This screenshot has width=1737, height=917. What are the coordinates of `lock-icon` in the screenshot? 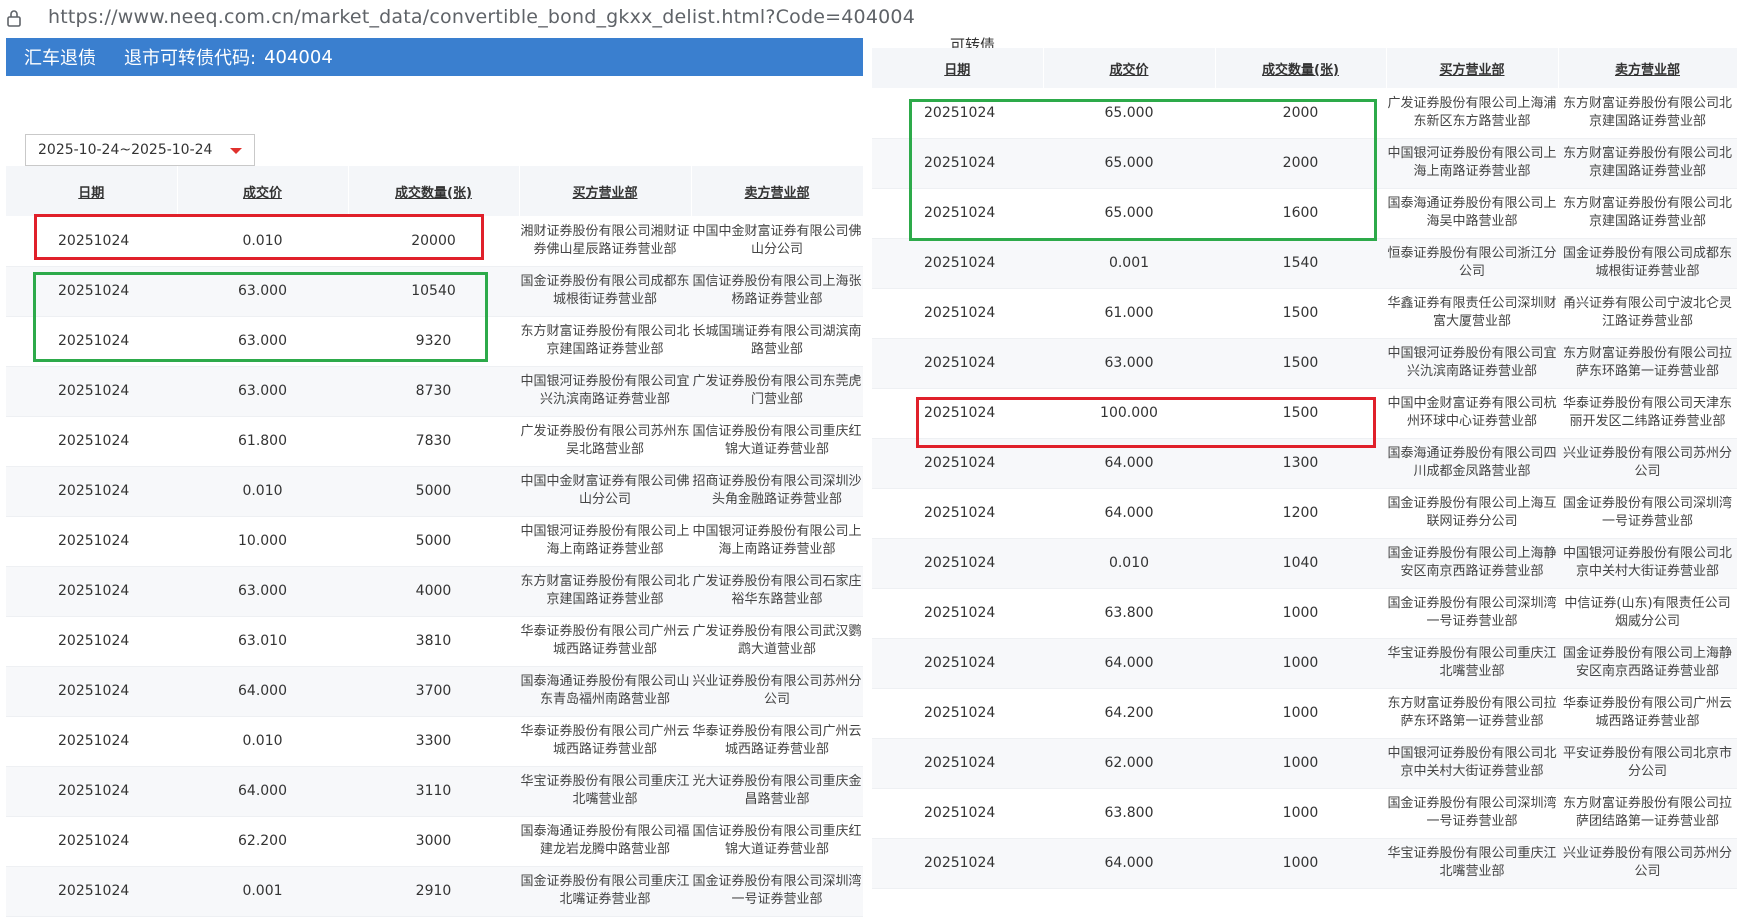 It's located at (14, 18).